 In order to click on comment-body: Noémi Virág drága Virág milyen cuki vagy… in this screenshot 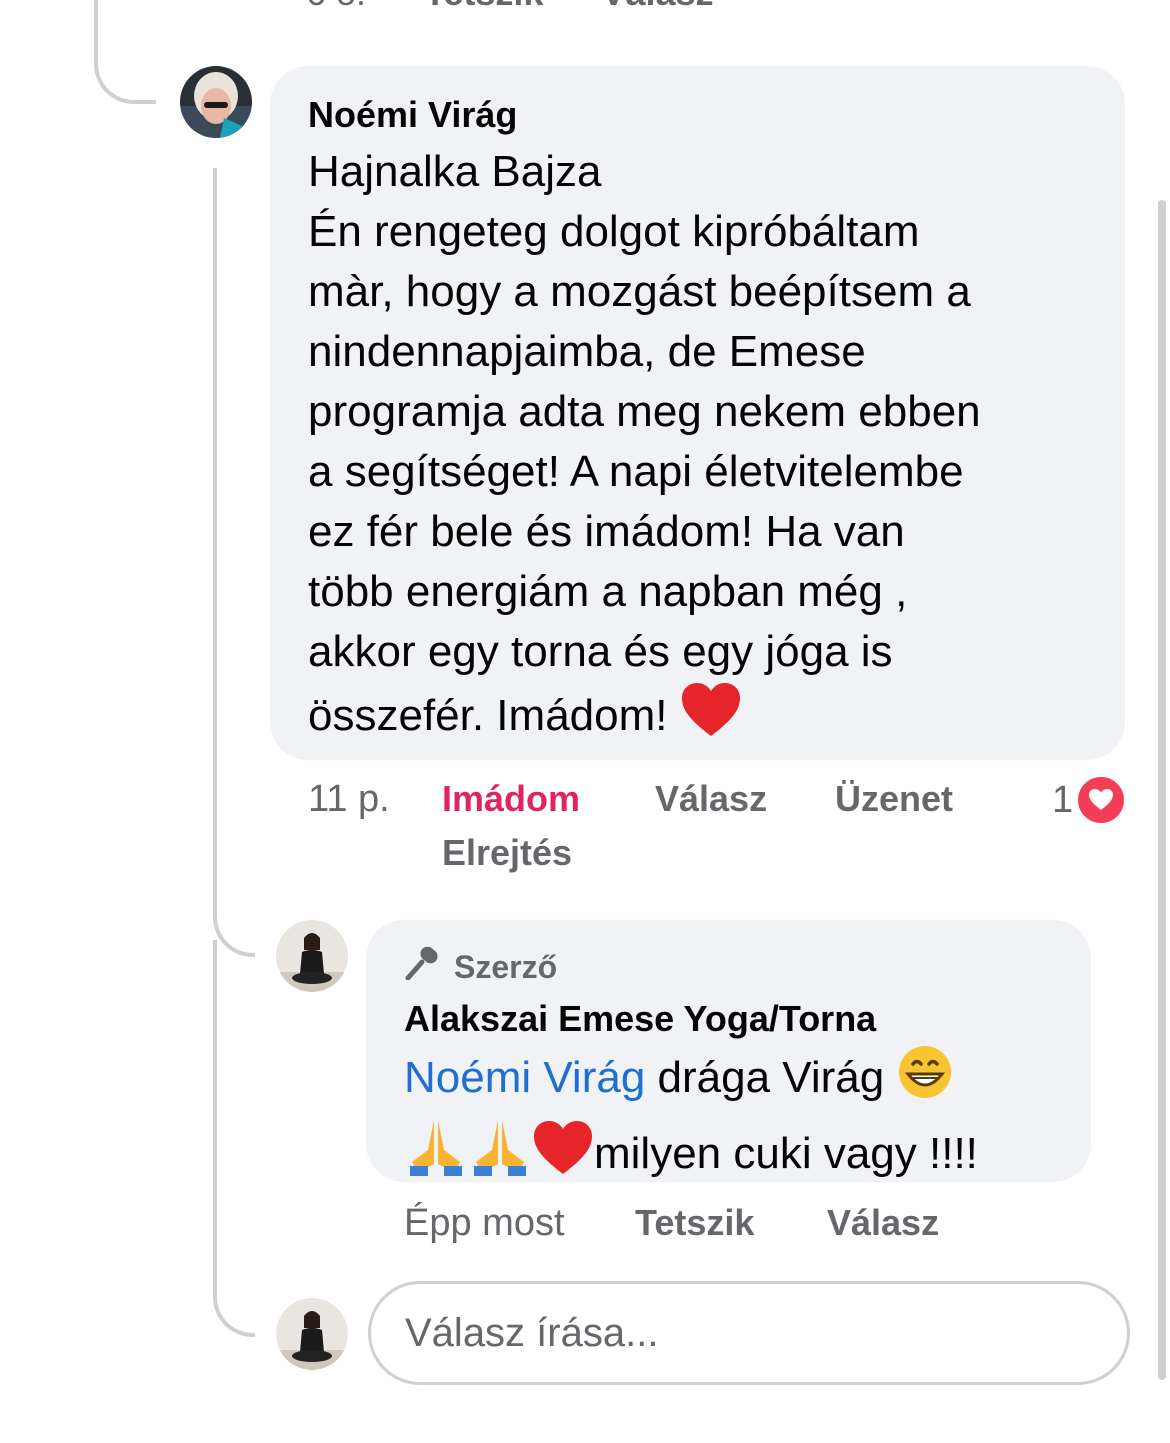, I will do `click(744, 1118)`.